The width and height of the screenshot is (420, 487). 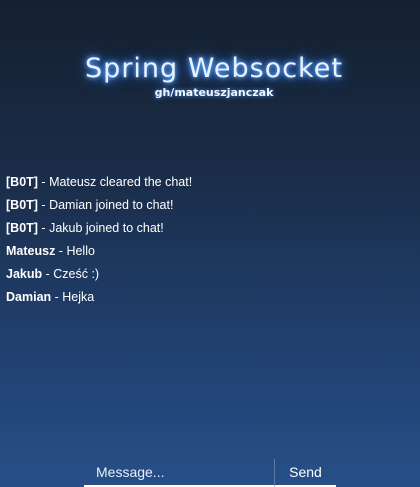 I want to click on chat-message: [B0T] - Mateusz cleared the chat!, so click(x=206, y=182).